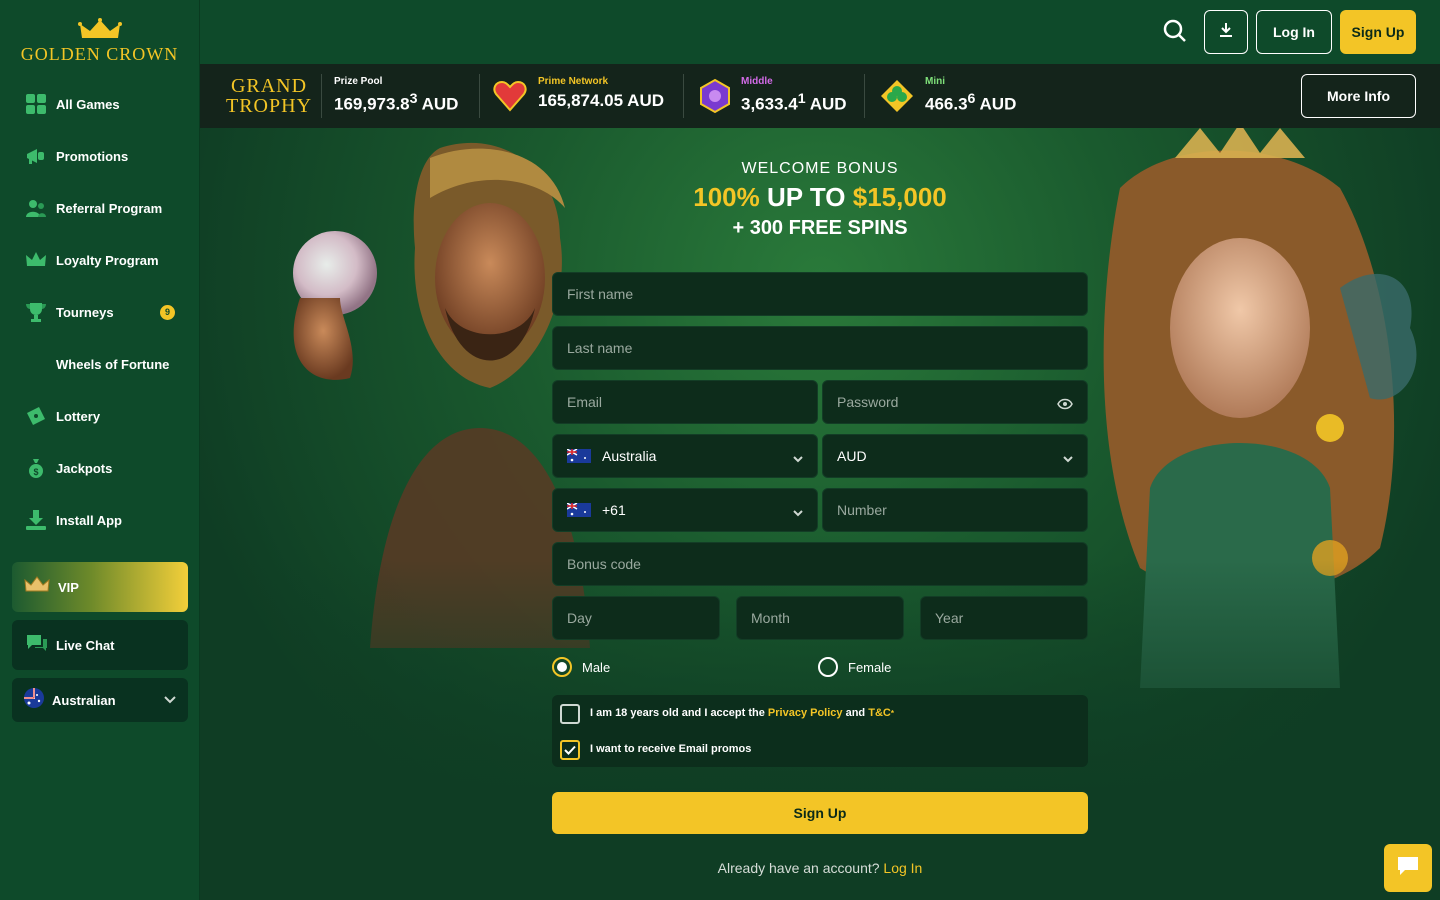 This screenshot has height=900, width=1440. What do you see at coordinates (870, 667) in the screenshot?
I see `gender-female-label: Female` at bounding box center [870, 667].